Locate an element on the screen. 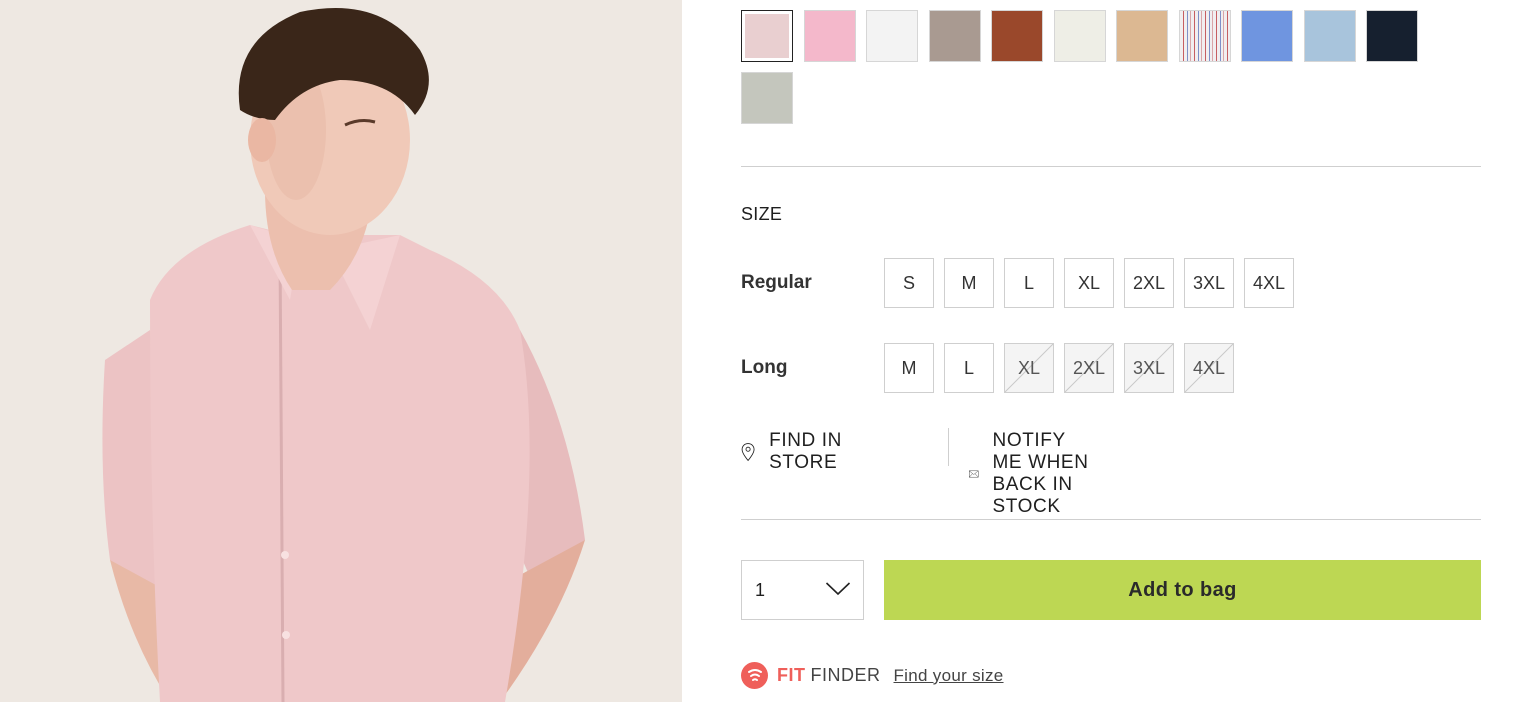 This screenshot has width=1537, height=702. notify-me-link: NOTIFY ME WHEN BACK IN STOCK is located at coordinates (1029, 474).